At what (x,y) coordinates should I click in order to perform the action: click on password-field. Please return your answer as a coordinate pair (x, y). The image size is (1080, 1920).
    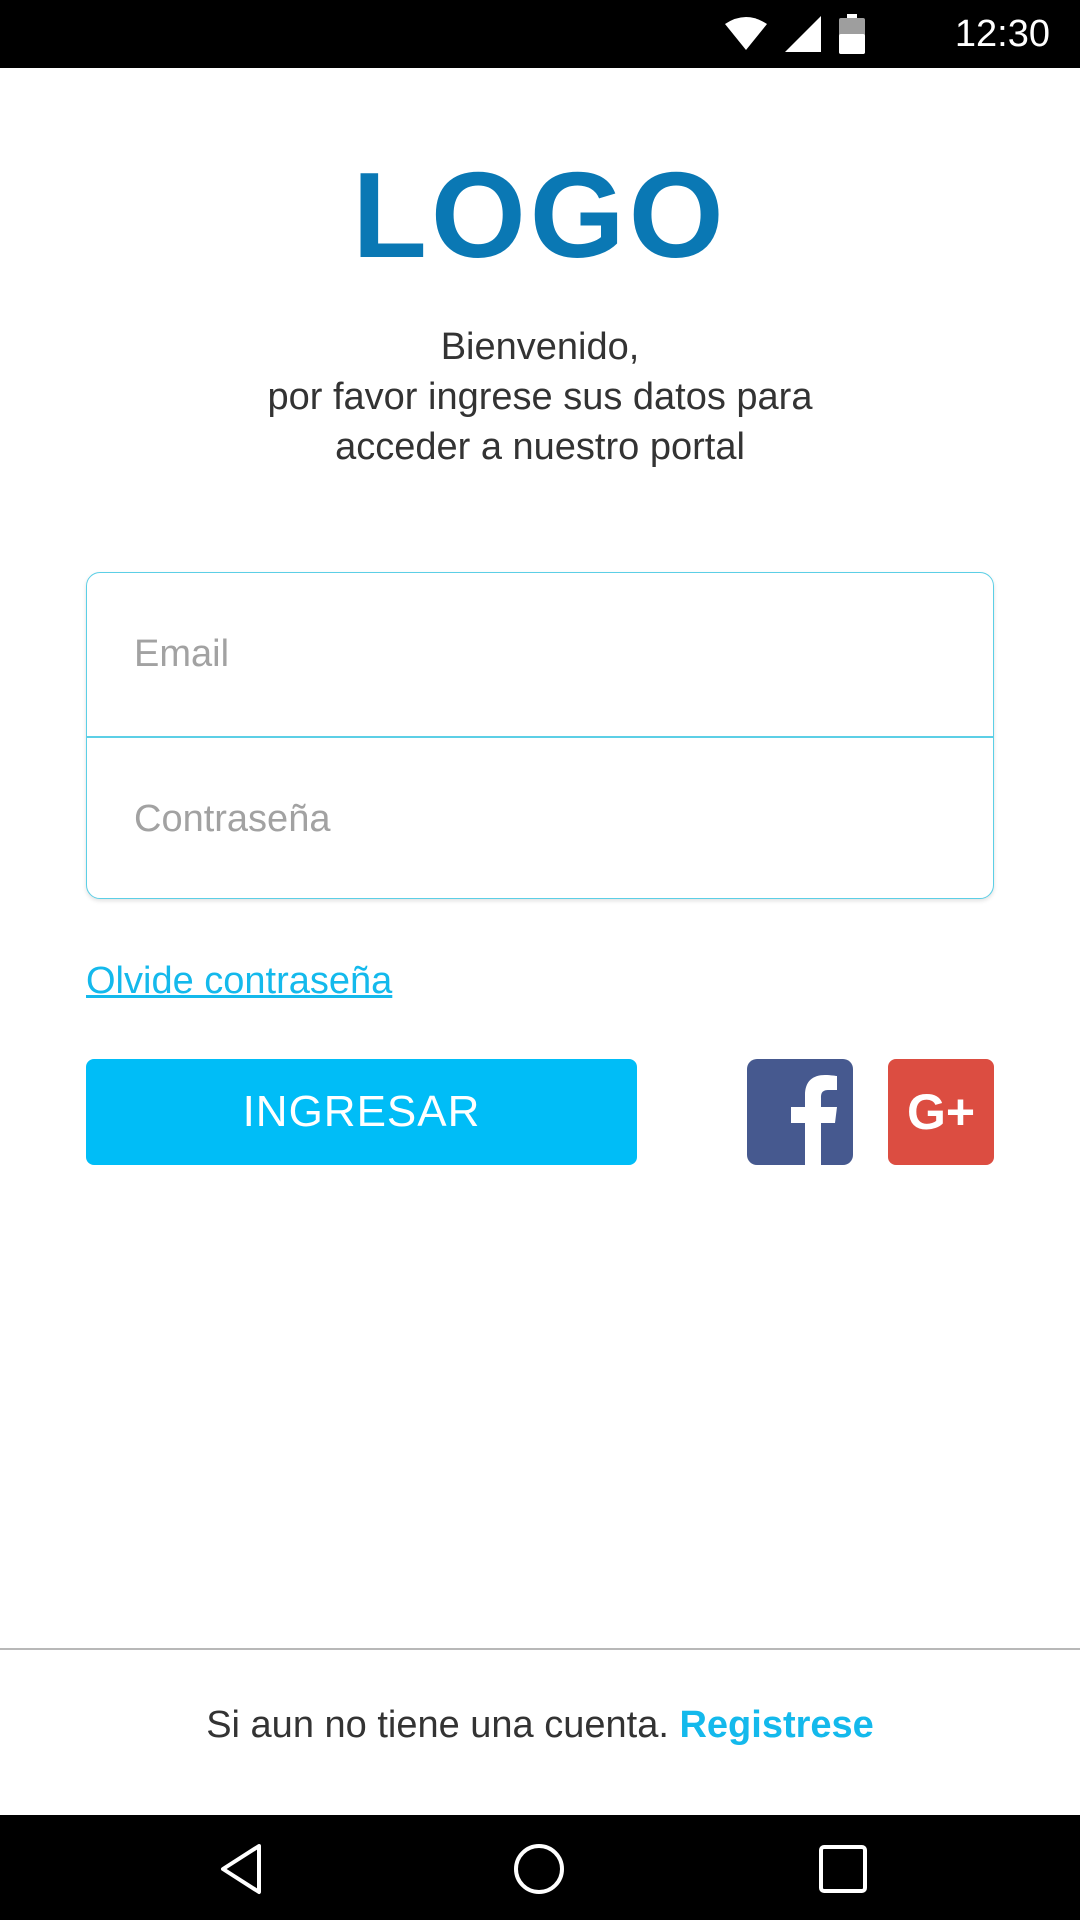
    Looking at the image, I should click on (540, 817).